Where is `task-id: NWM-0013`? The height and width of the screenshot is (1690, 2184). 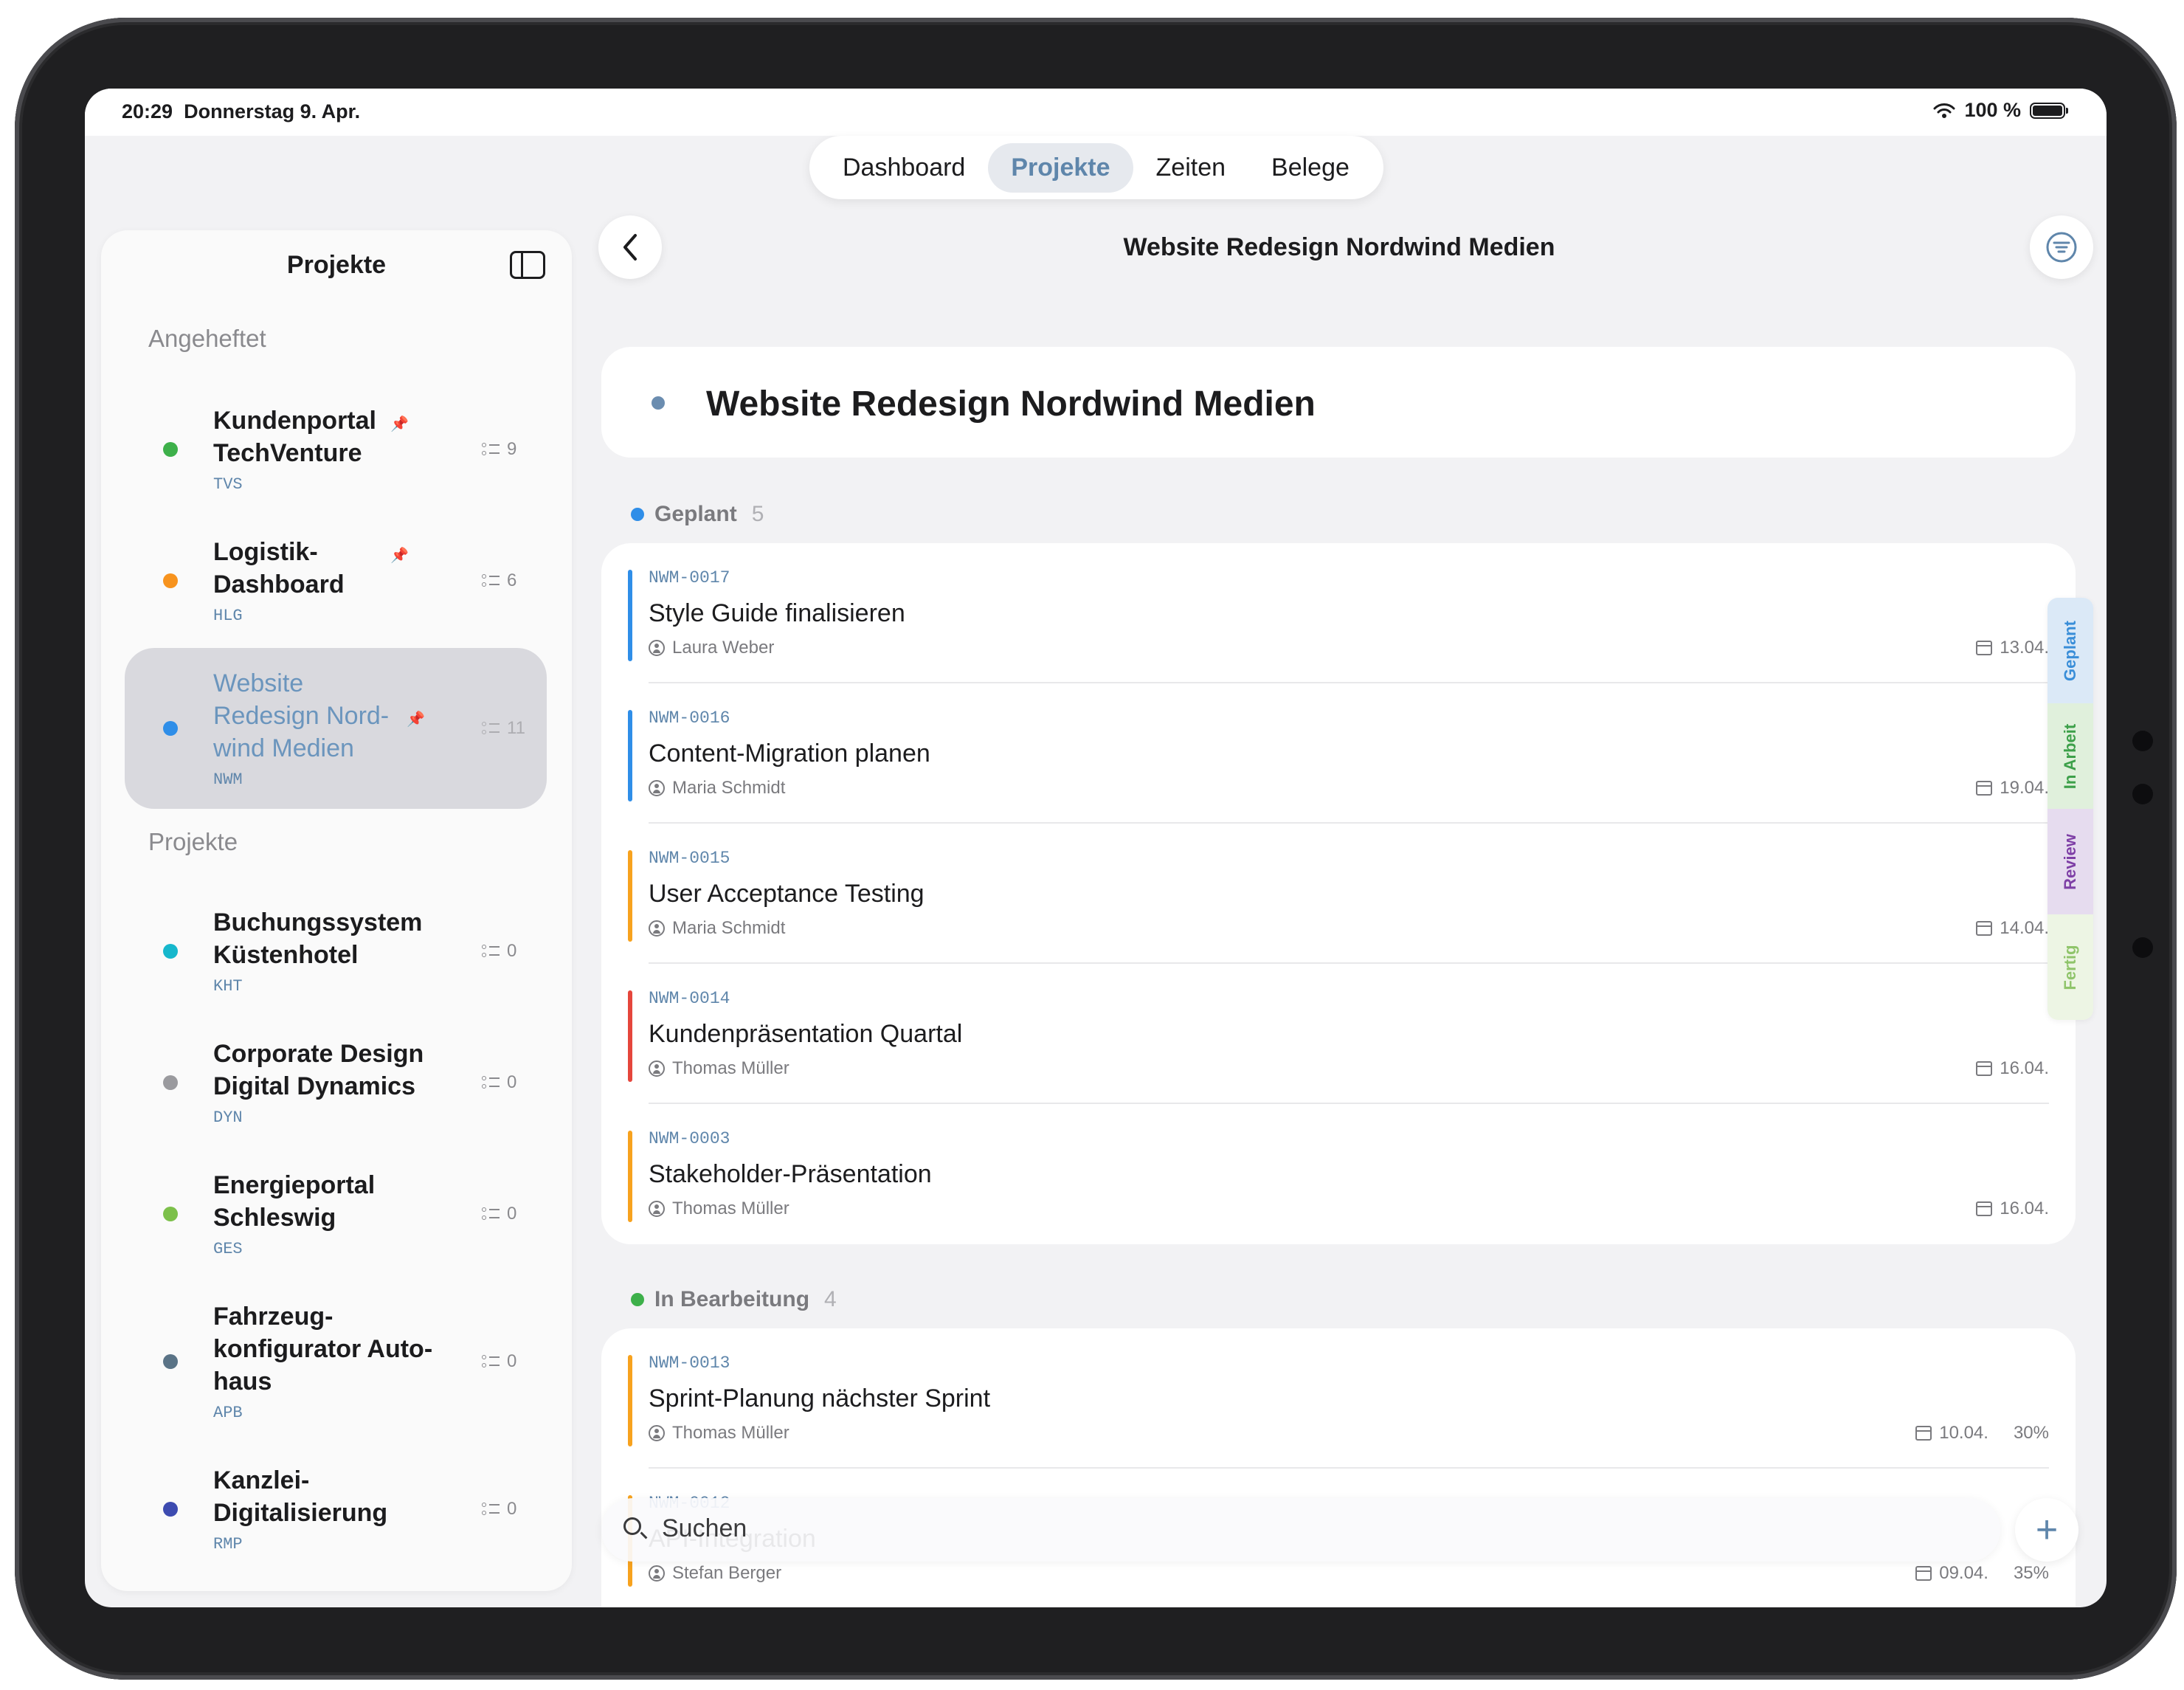 task-id: NWM-0013 is located at coordinates (690, 1363).